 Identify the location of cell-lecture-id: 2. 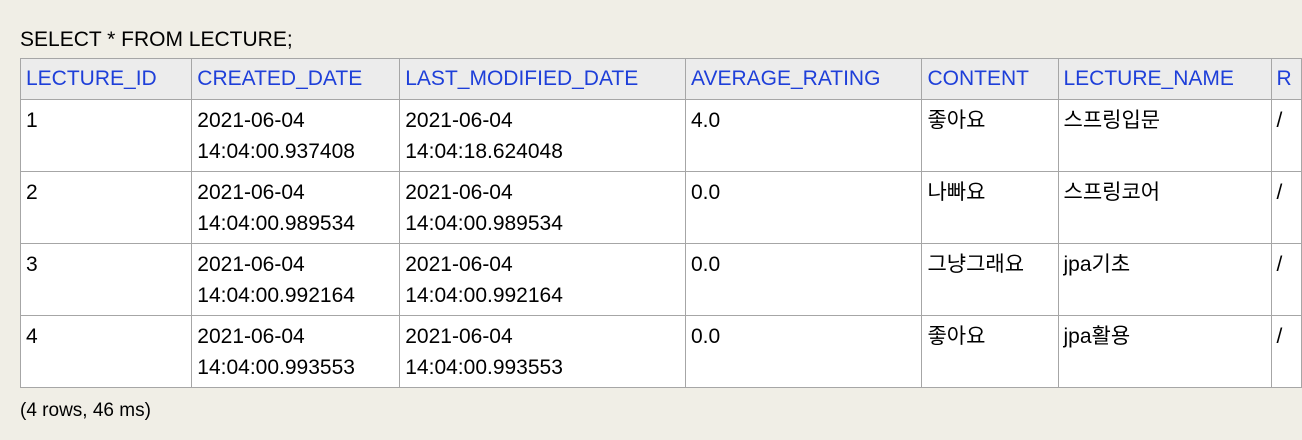
(106, 207).